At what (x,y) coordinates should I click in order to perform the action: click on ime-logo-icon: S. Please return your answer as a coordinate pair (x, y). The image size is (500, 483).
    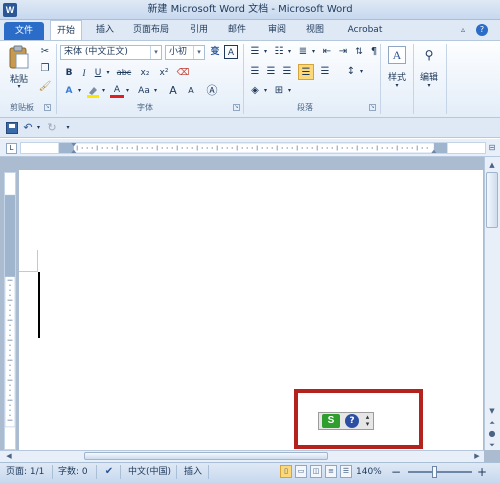
    Looking at the image, I should click on (331, 421).